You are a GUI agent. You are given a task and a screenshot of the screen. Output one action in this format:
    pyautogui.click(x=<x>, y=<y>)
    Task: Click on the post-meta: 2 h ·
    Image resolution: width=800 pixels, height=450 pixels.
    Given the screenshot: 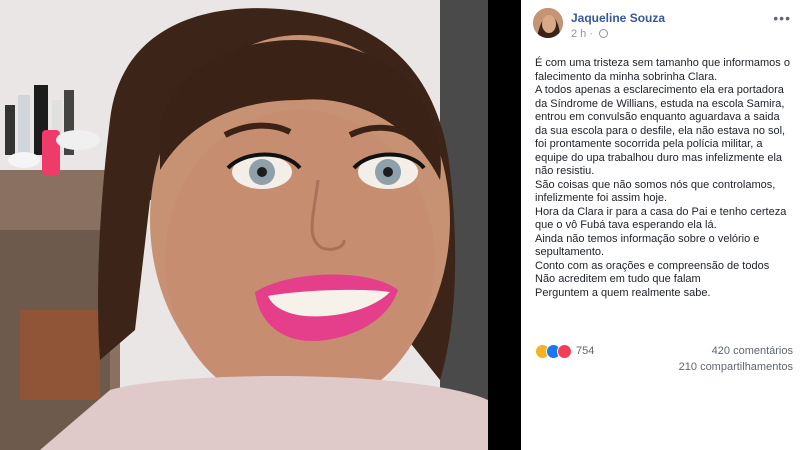 What is the action you would take?
    pyautogui.click(x=590, y=34)
    